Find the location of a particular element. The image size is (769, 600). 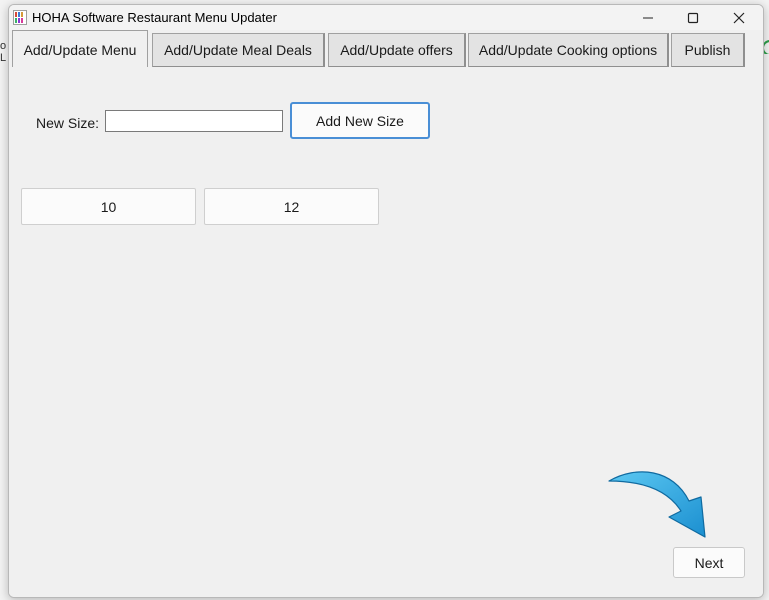

maximize-button is located at coordinates (693, 17).